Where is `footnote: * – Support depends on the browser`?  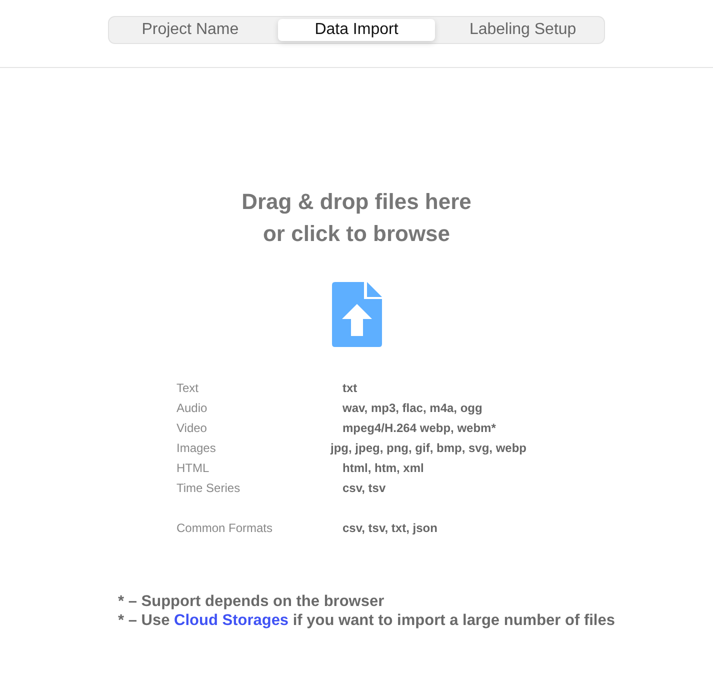
footnote: * – Support depends on the browser is located at coordinates (252, 601).